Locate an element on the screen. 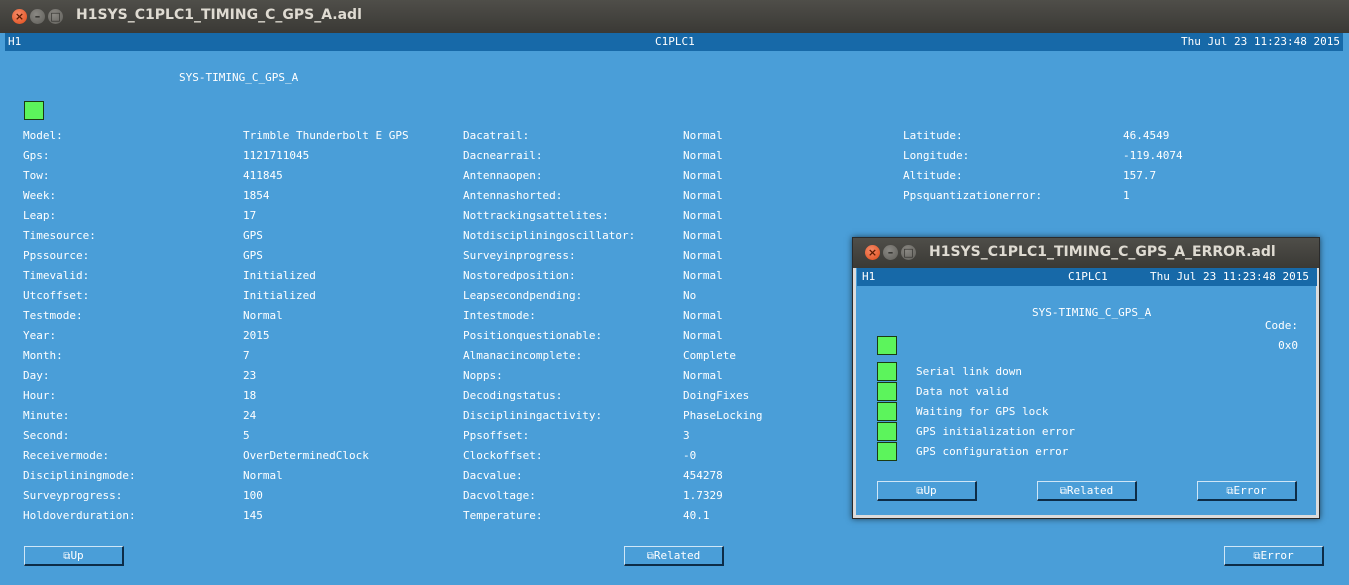 The width and height of the screenshot is (1349, 585). field-value: 40.1 is located at coordinates (696, 515).